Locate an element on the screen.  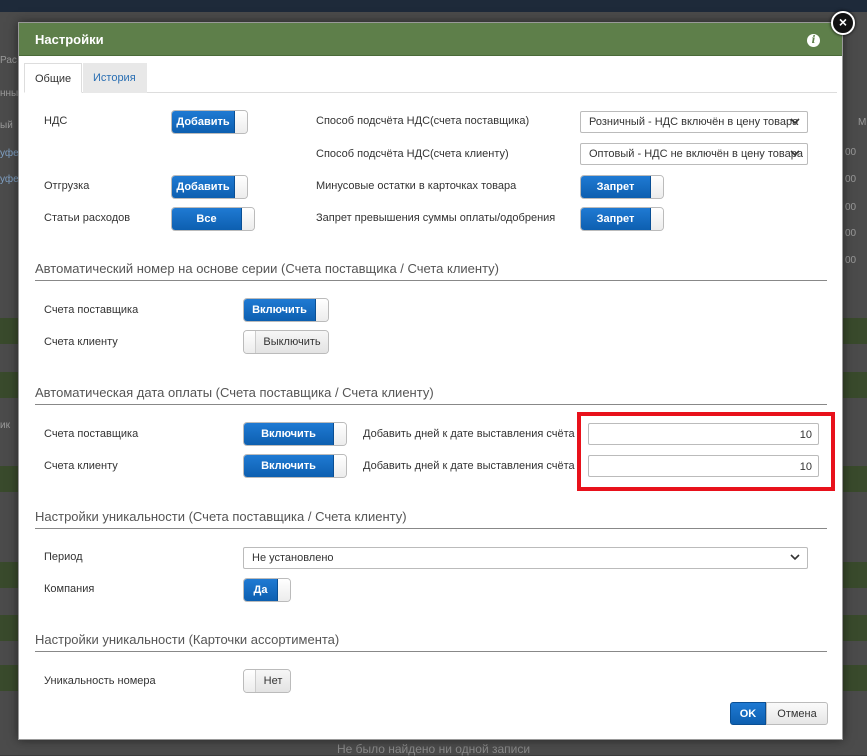
auto-number-client-toggle: Выключить is located at coordinates (286, 342).